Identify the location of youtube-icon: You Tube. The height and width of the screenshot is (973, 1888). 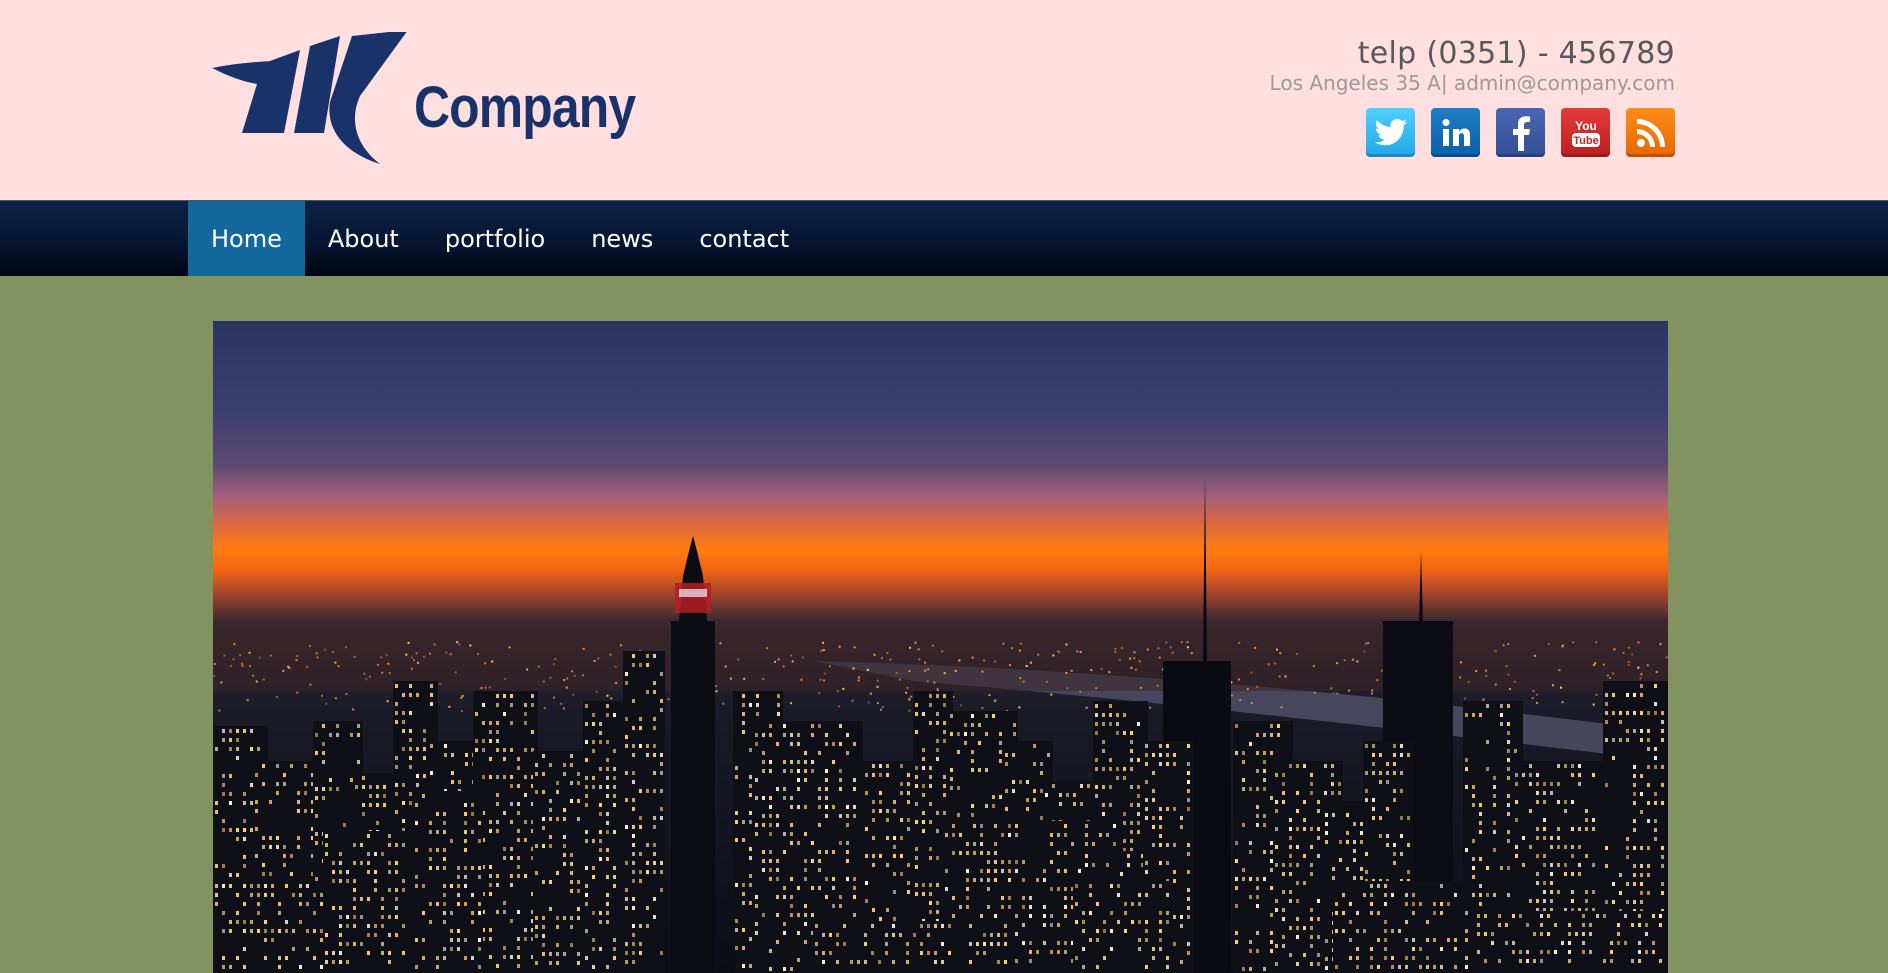
(1585, 133).